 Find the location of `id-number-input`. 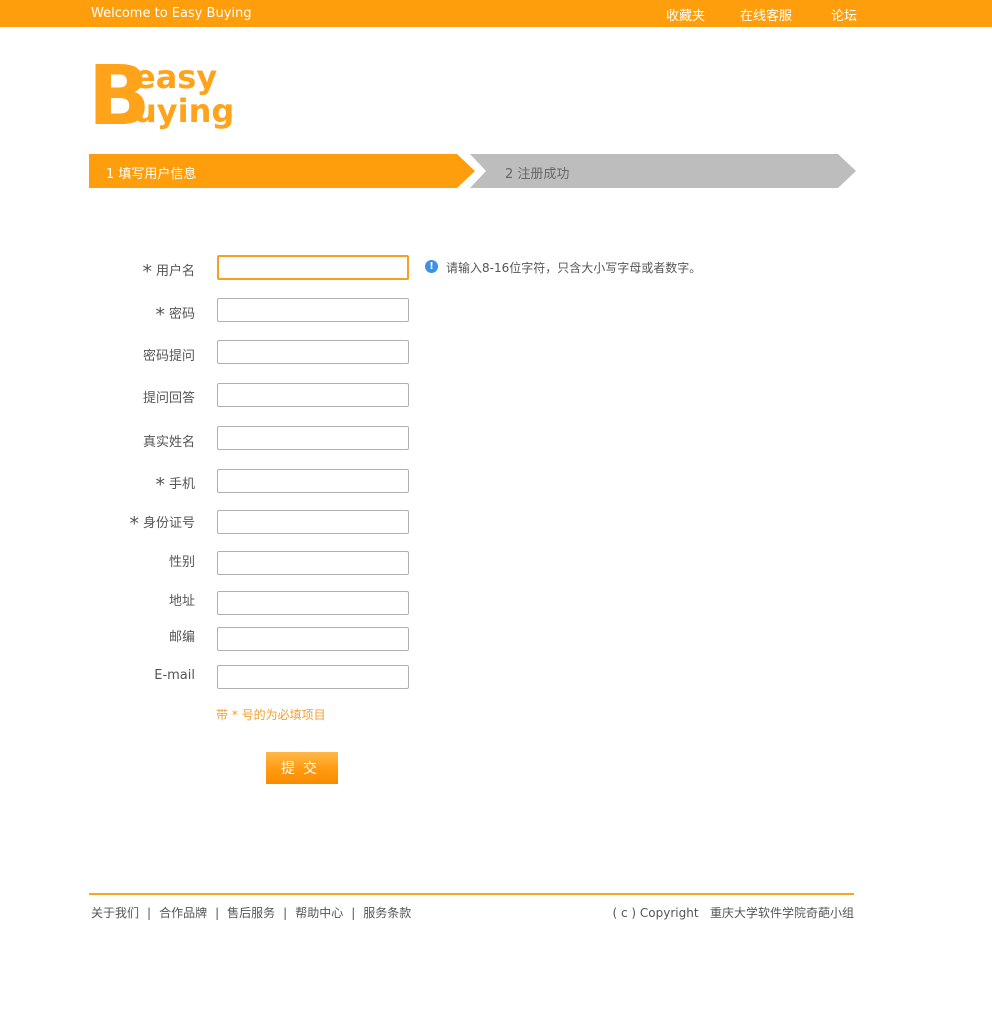

id-number-input is located at coordinates (313, 522).